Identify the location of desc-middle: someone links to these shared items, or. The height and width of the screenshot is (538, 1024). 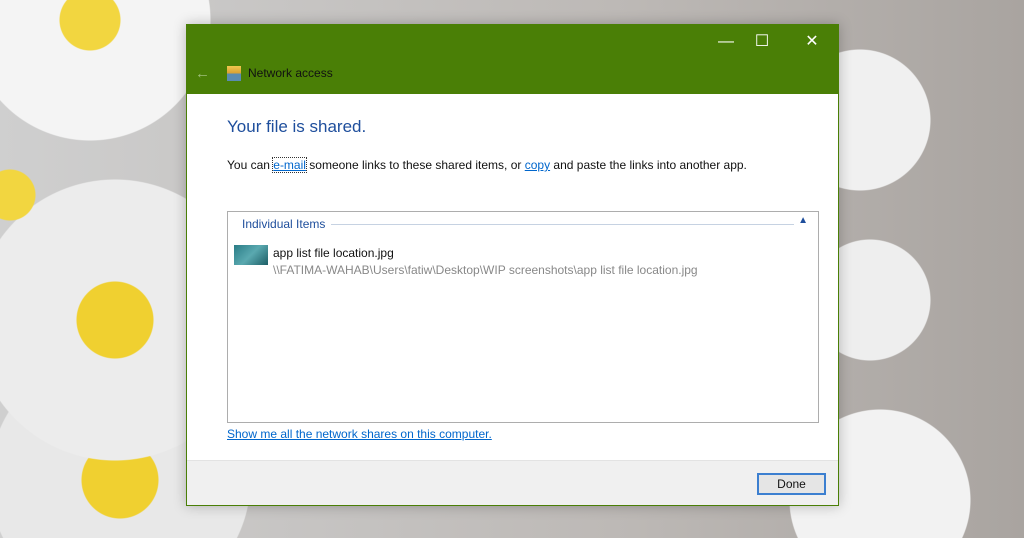
(415, 165).